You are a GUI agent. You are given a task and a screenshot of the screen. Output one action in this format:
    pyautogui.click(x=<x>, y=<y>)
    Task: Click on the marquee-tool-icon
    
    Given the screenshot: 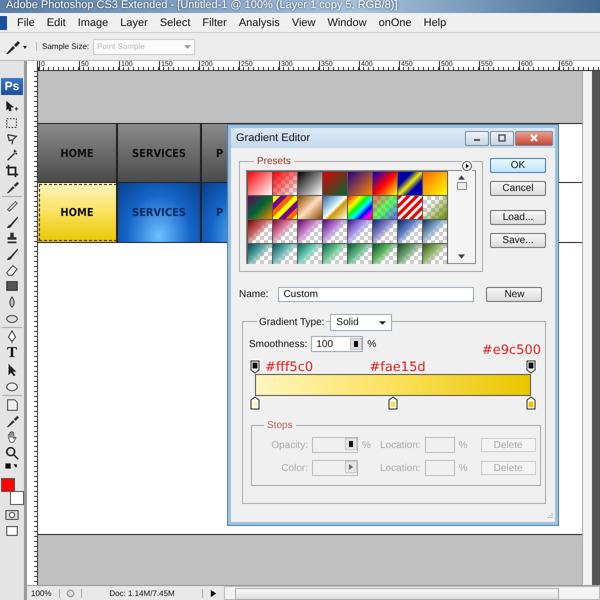 What is the action you would take?
    pyautogui.click(x=12, y=123)
    